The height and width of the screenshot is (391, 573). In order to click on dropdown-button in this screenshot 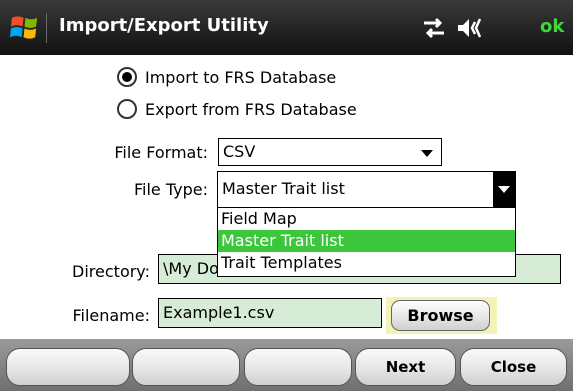, I will do `click(504, 190)`.